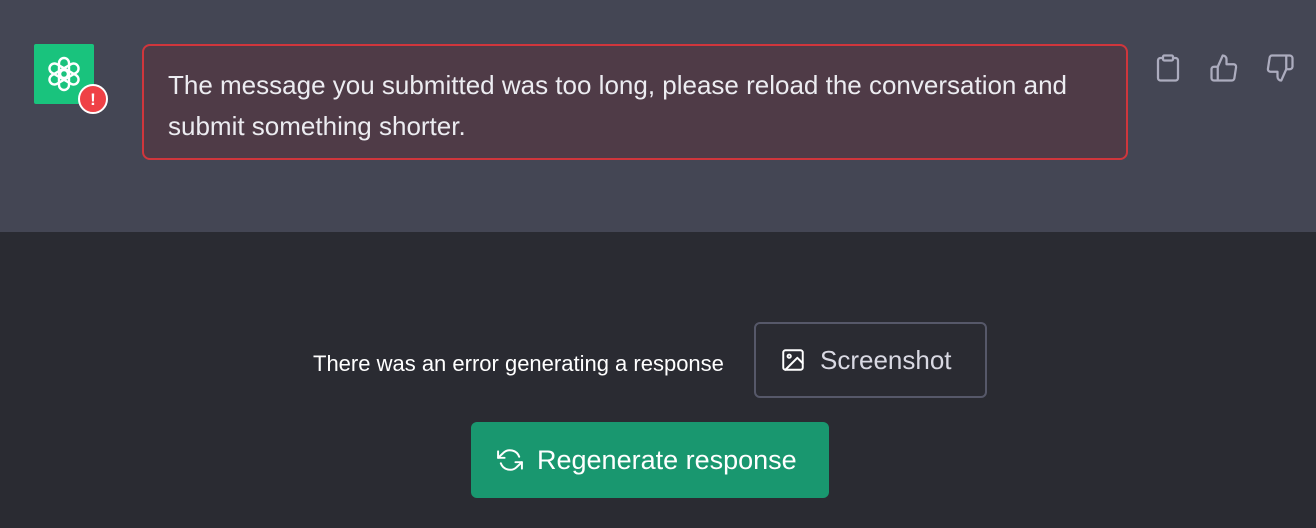 The image size is (1316, 528). I want to click on regenerate-label: Regenerate response, so click(667, 459).